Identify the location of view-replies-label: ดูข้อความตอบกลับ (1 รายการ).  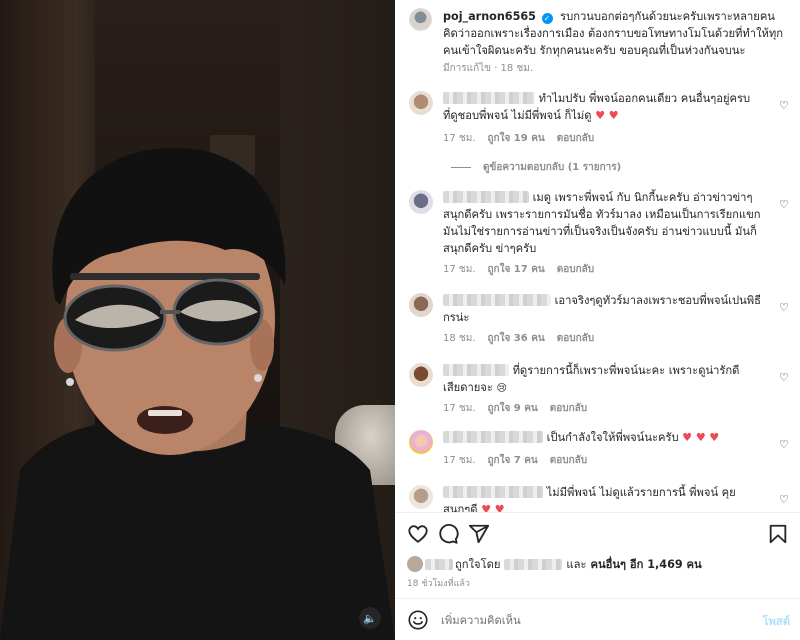
(552, 167).